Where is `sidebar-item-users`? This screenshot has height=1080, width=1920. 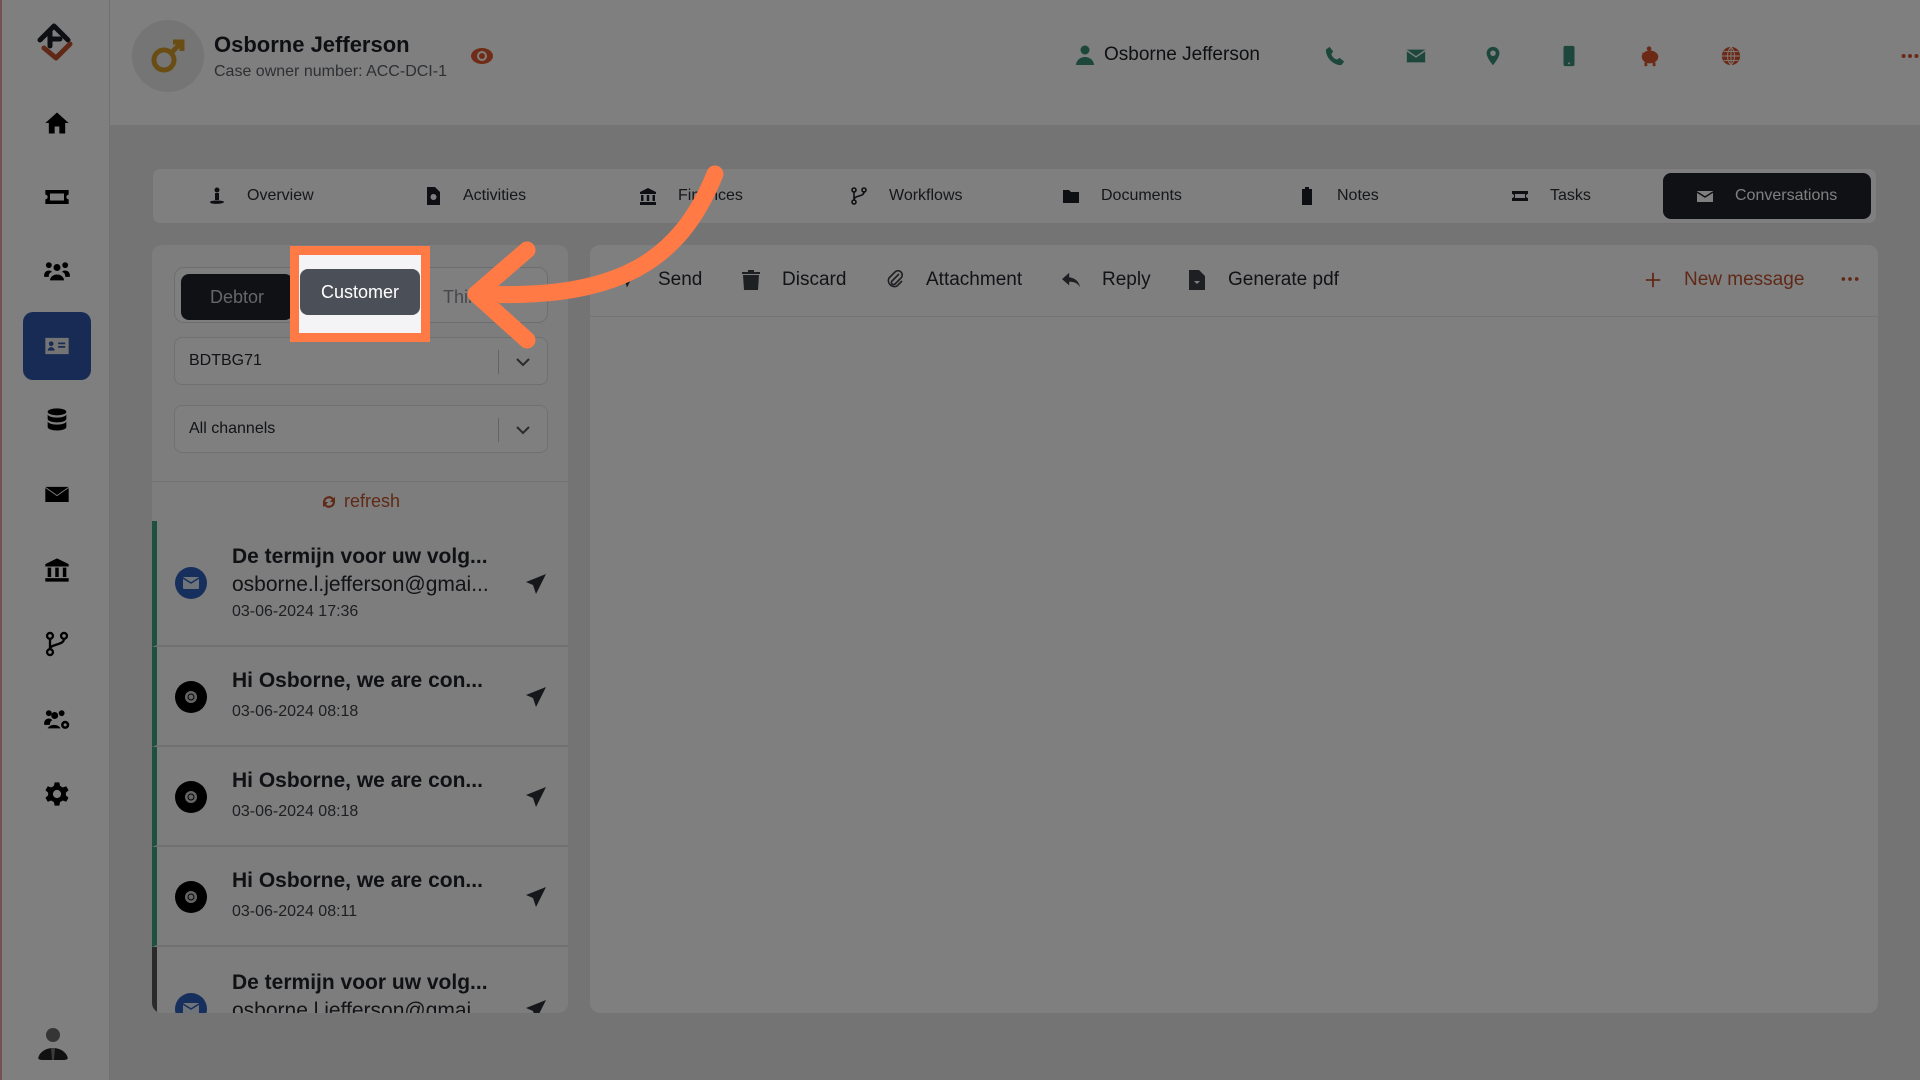 sidebar-item-users is located at coordinates (57, 271).